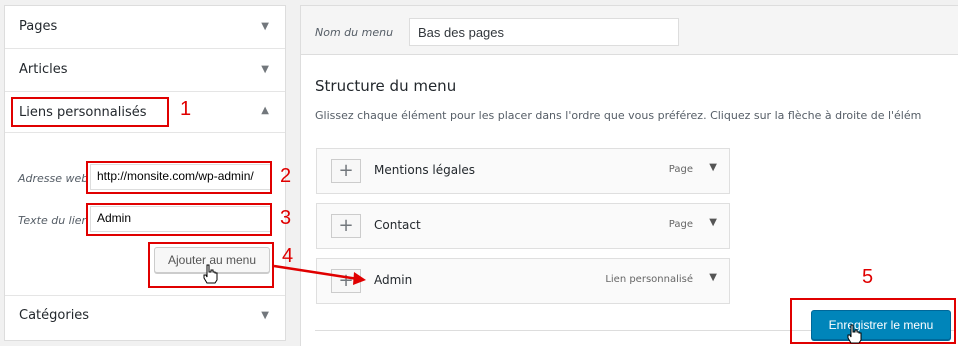 This screenshot has width=958, height=346. I want to click on url-field-label: Adresse web, so click(53, 178).